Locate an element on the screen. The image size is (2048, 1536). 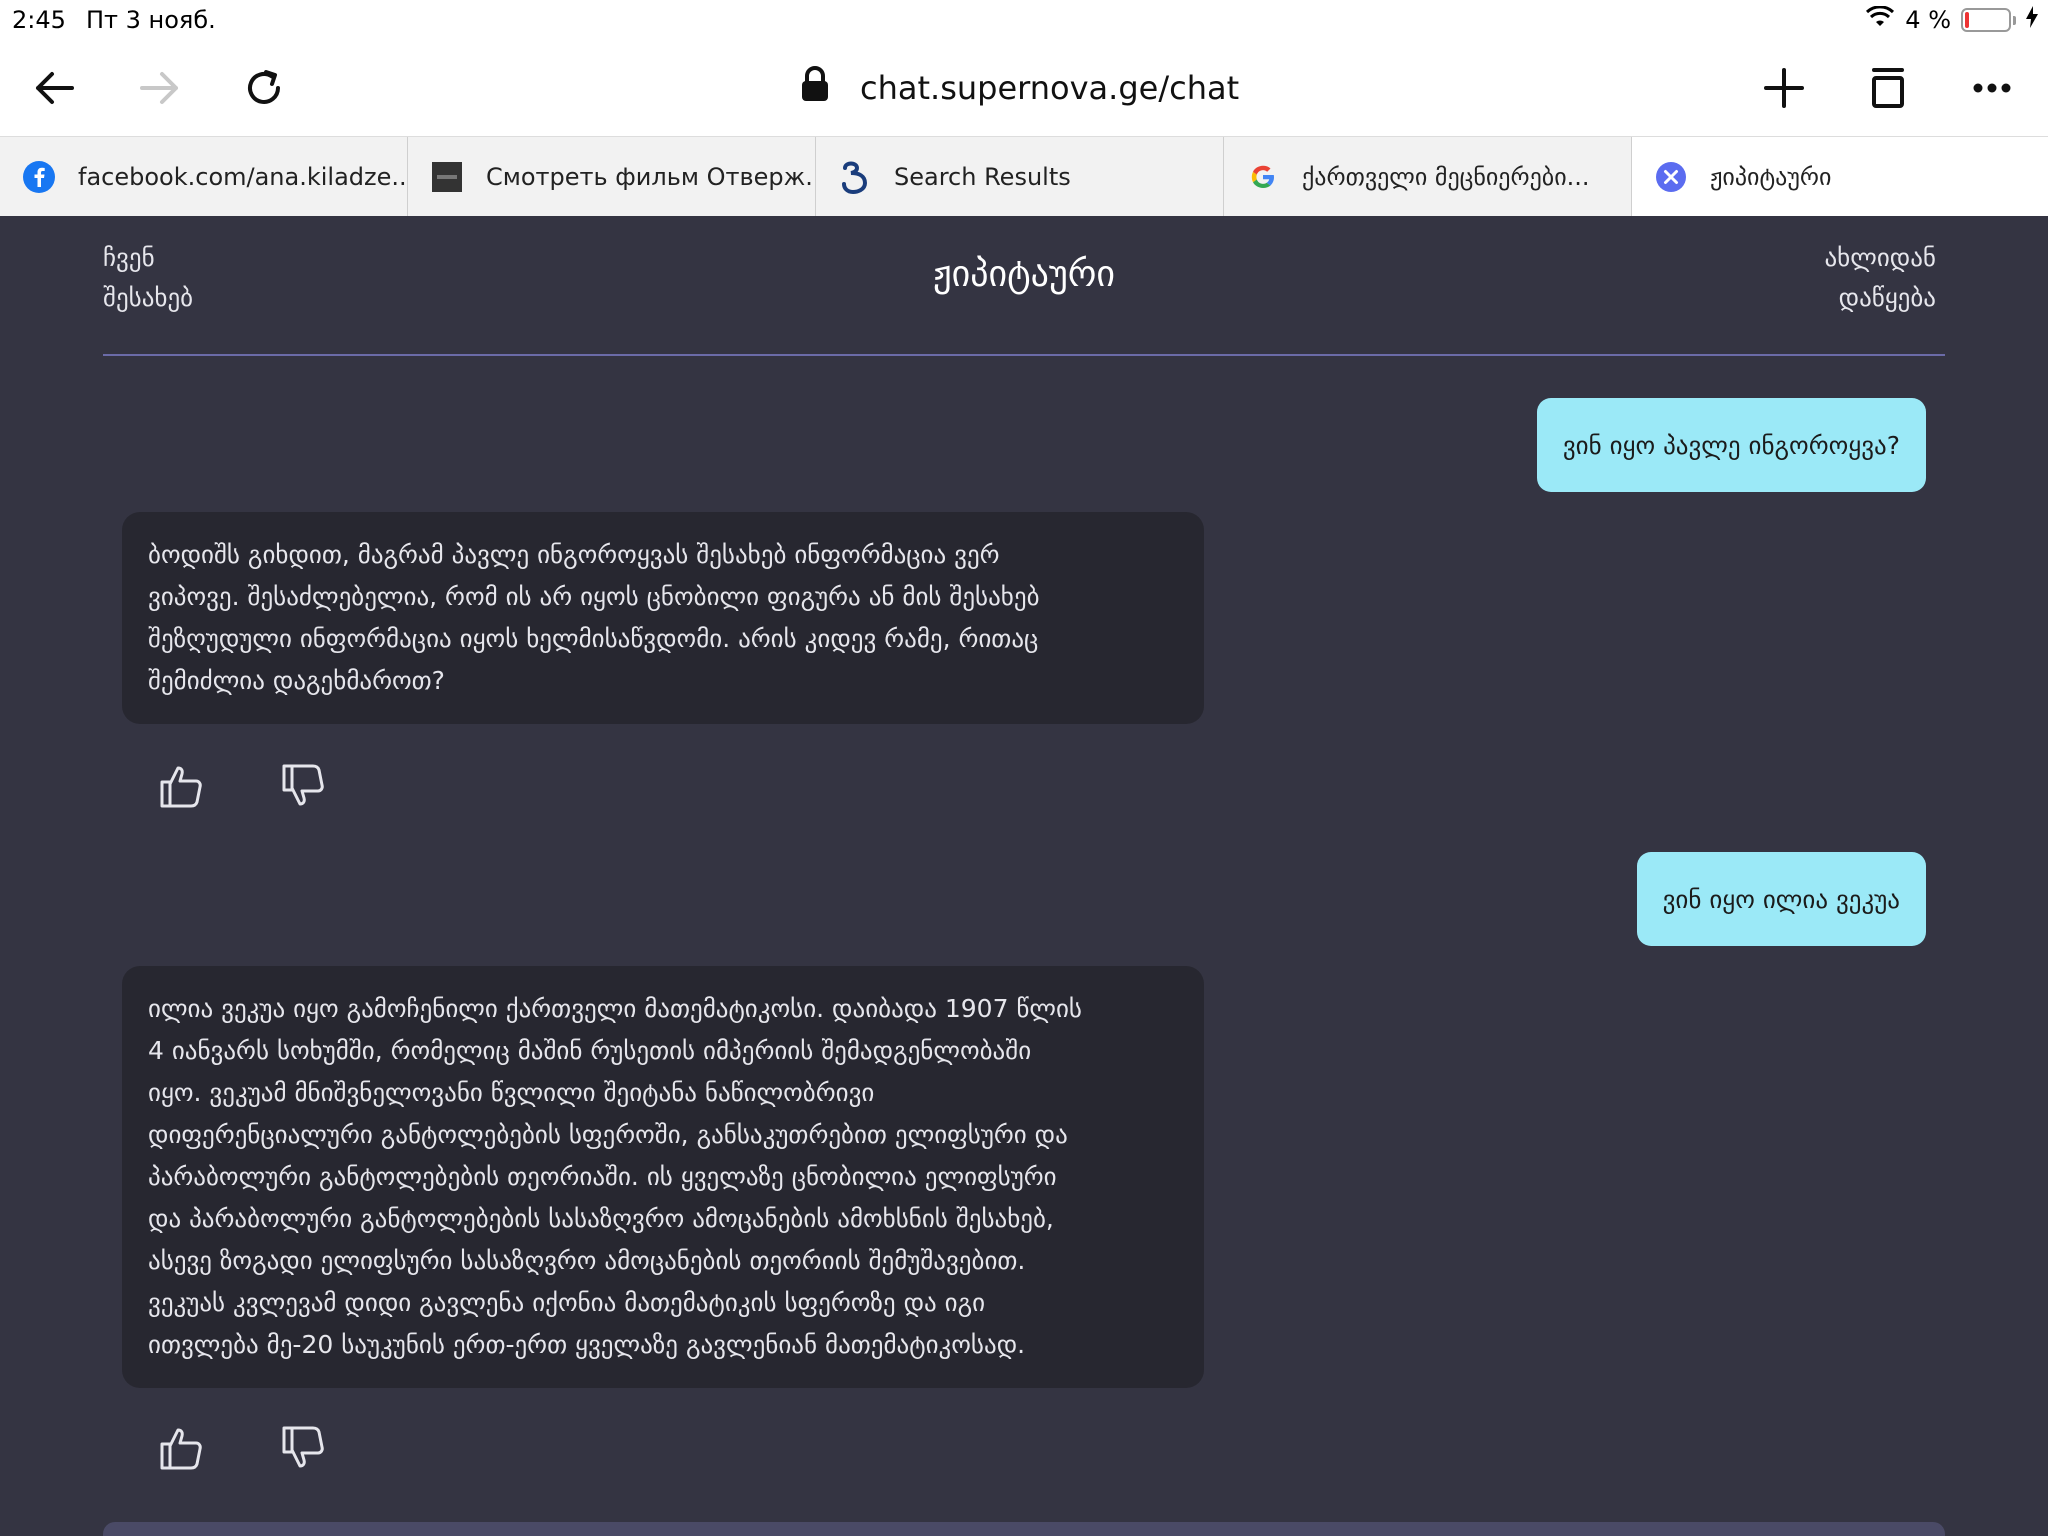
facebook-icon is located at coordinates (39, 177).